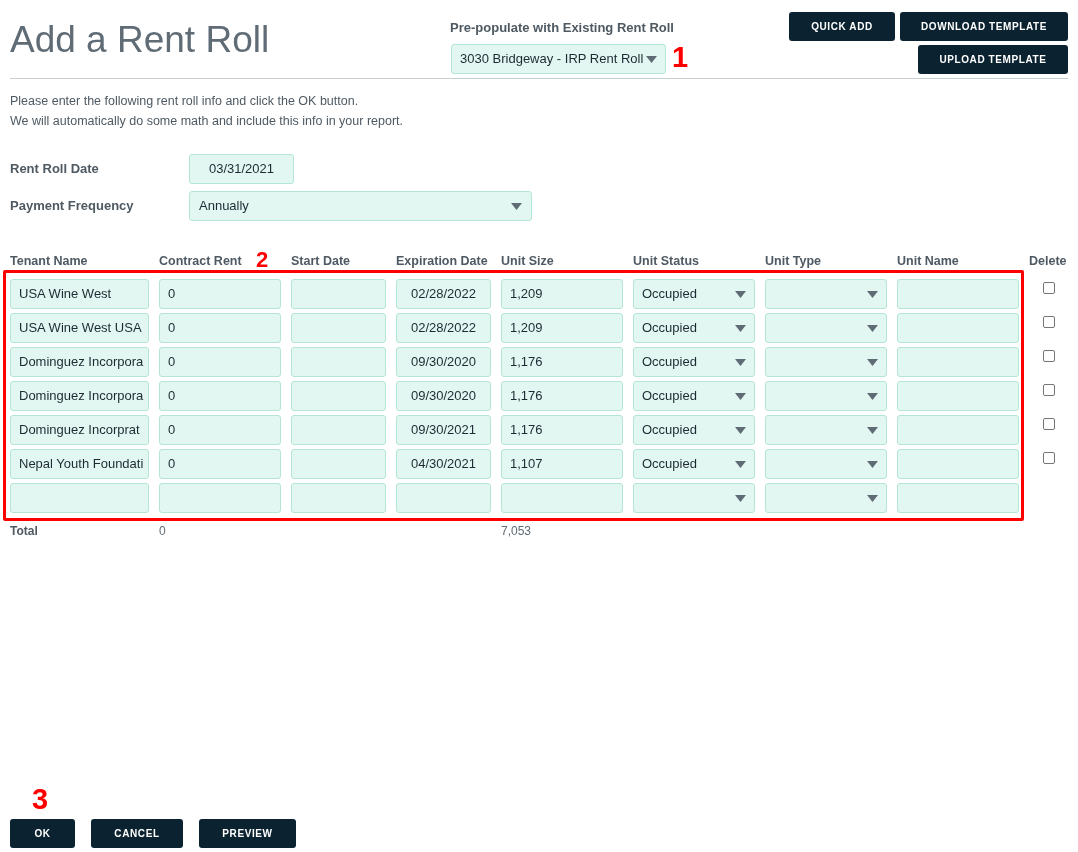  What do you see at coordinates (842, 26) in the screenshot?
I see `quick-add-button: QUICK ADD` at bounding box center [842, 26].